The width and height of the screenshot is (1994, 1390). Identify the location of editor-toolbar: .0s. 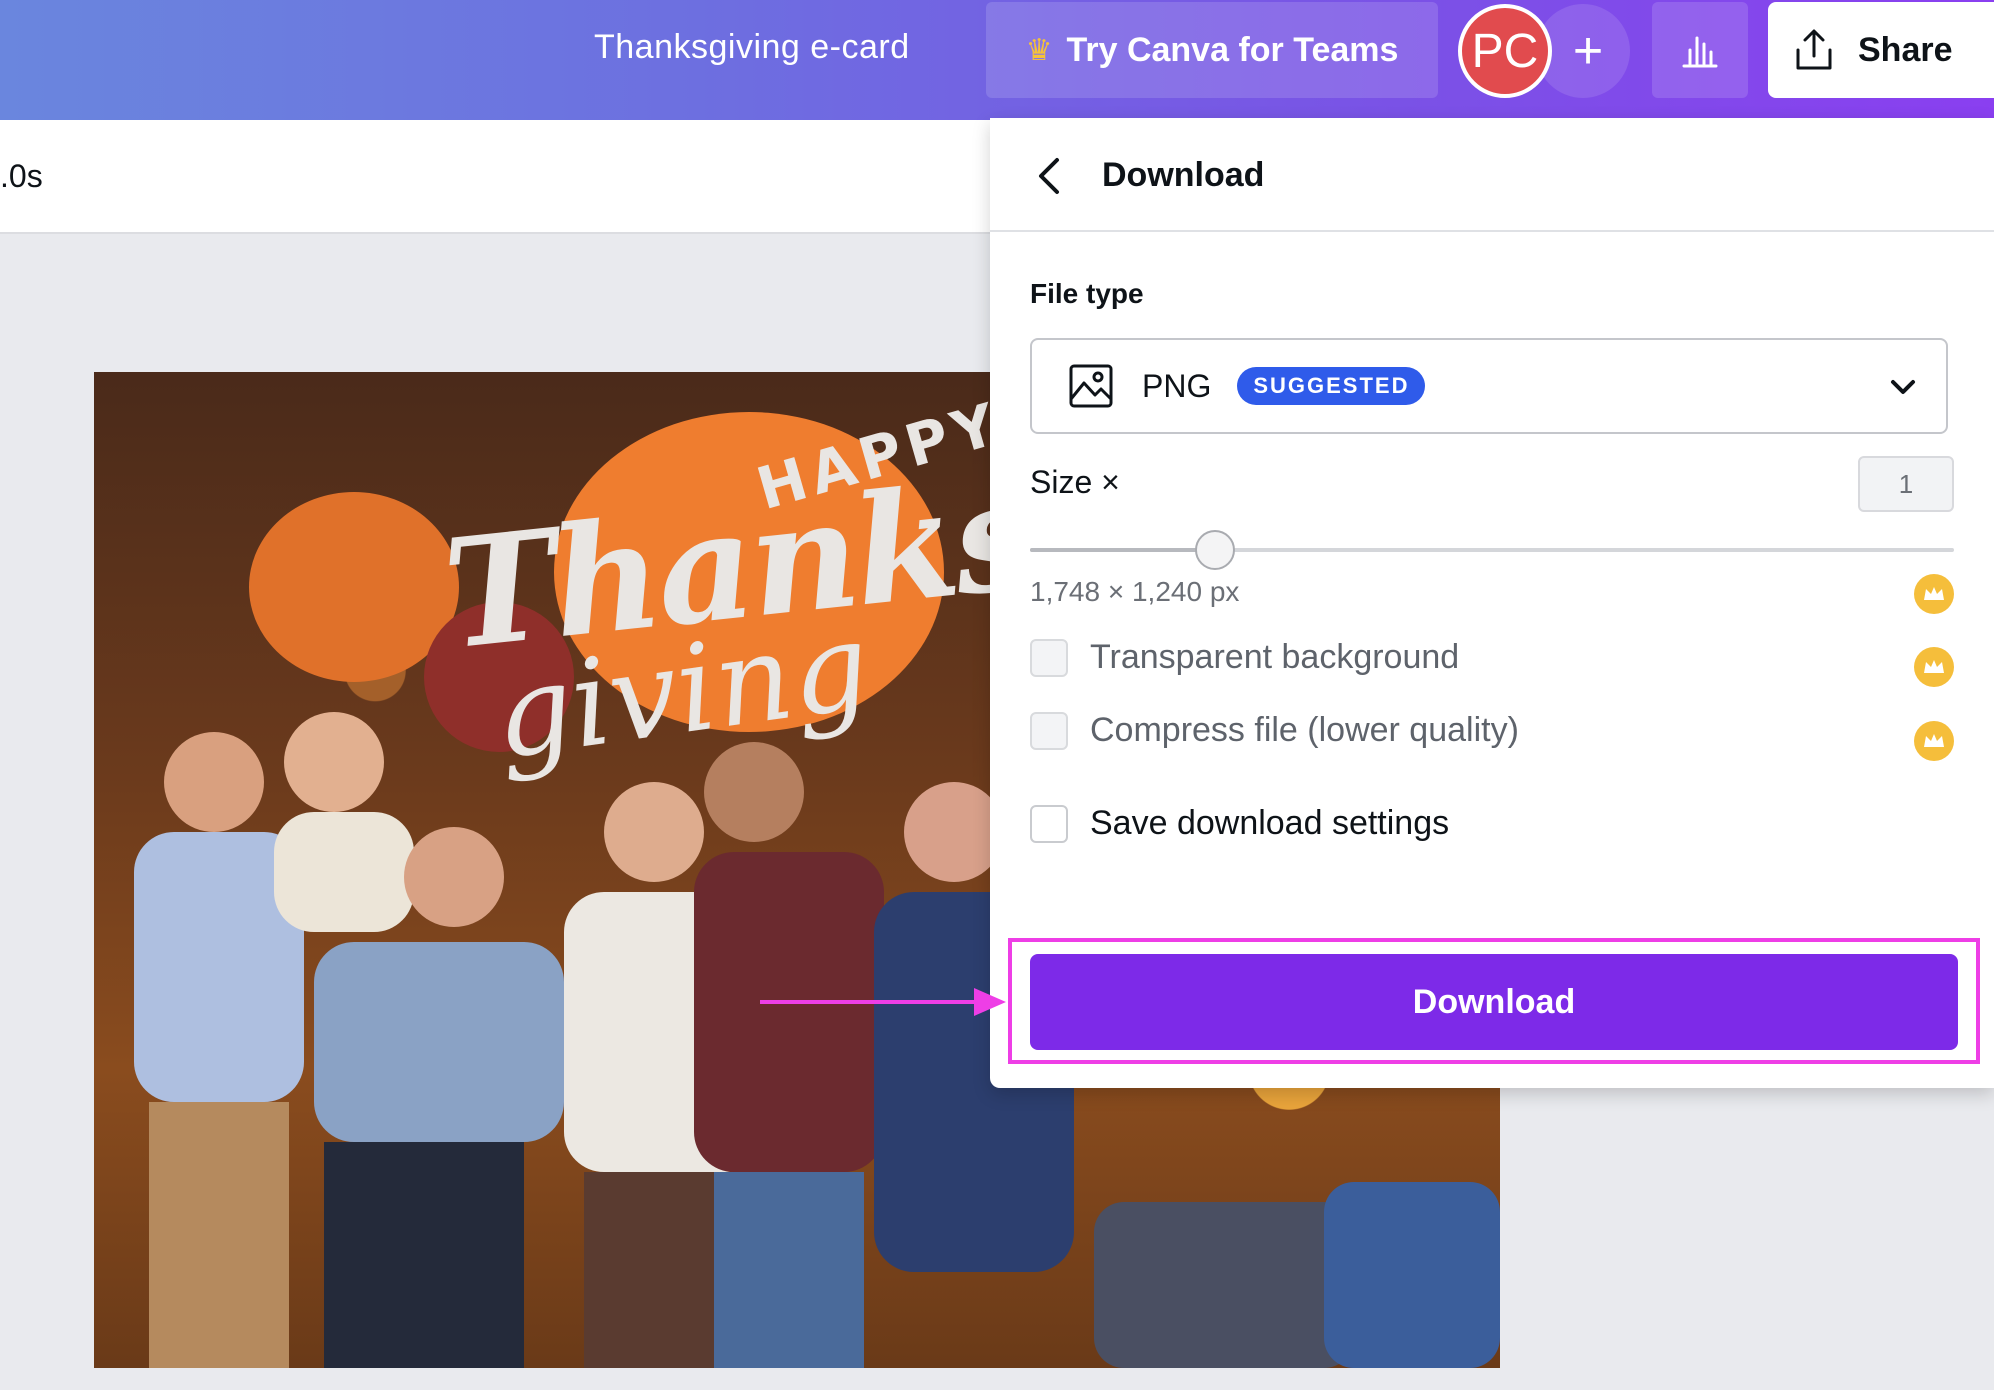
(495, 177).